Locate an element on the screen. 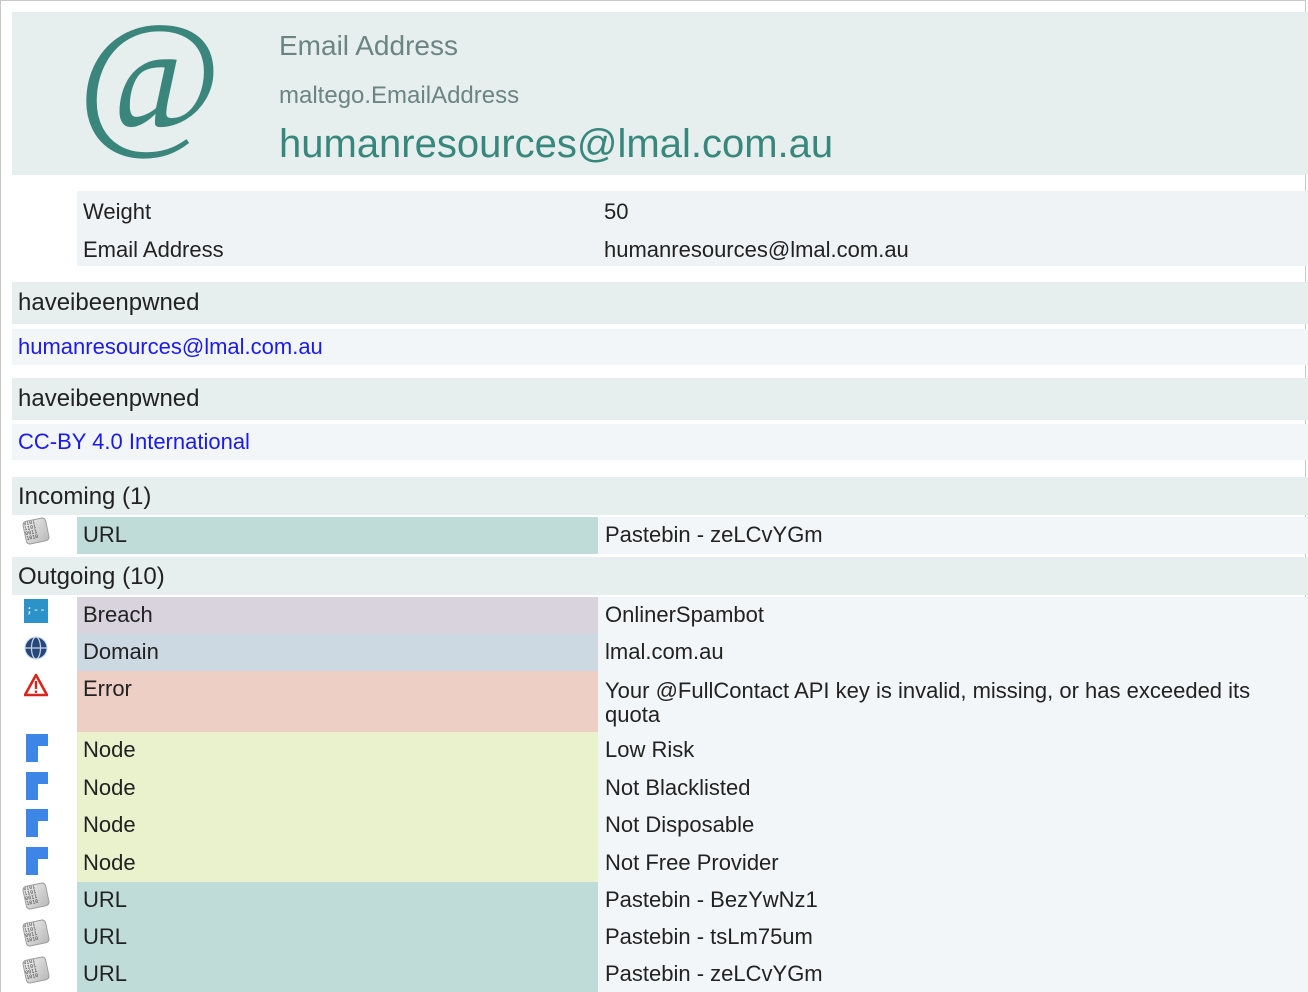 The image size is (1308, 992). outgoing-title: Outgoing (10) is located at coordinates (91, 576).